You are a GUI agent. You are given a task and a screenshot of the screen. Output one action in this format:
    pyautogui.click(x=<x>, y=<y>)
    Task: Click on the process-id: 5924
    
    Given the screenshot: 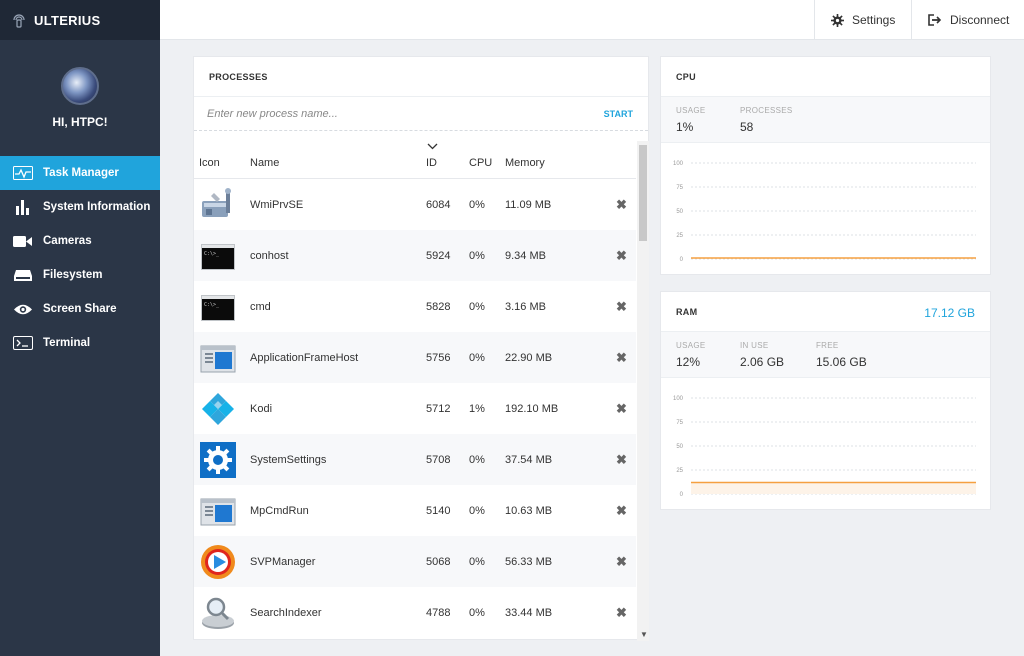 What is the action you would take?
    pyautogui.click(x=438, y=255)
    